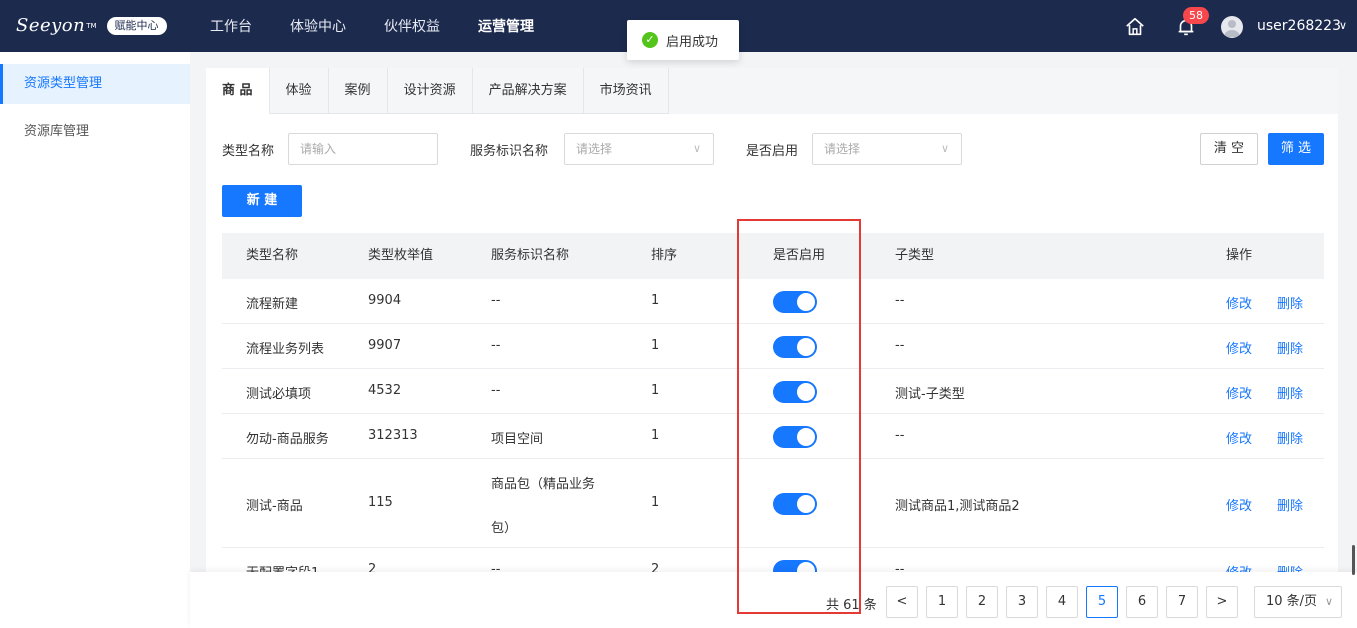  I want to click on username: user268223, so click(1299, 26).